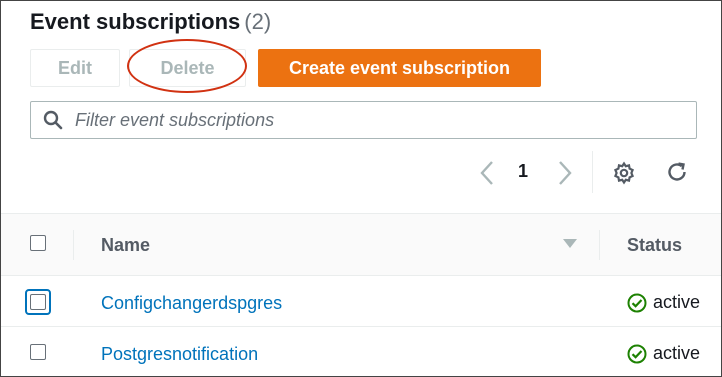 This screenshot has height=377, width=722. Describe the element at coordinates (191, 303) in the screenshot. I see `subscription-name-link: Configchangerdspgres` at that location.